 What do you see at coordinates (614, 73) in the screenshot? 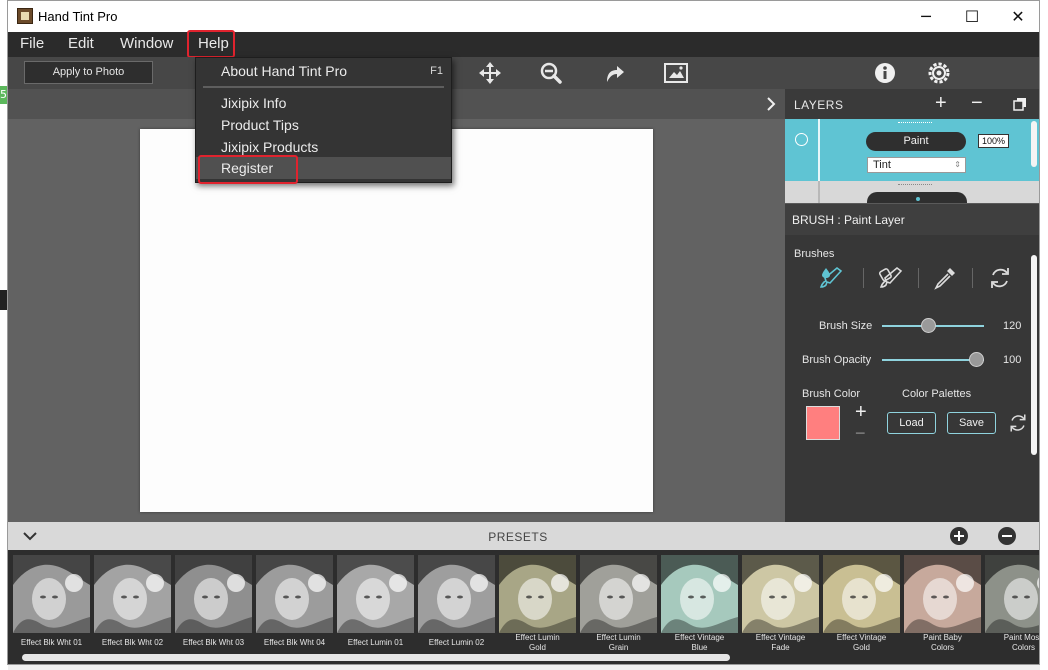
I see `redo-arrow-icon` at bounding box center [614, 73].